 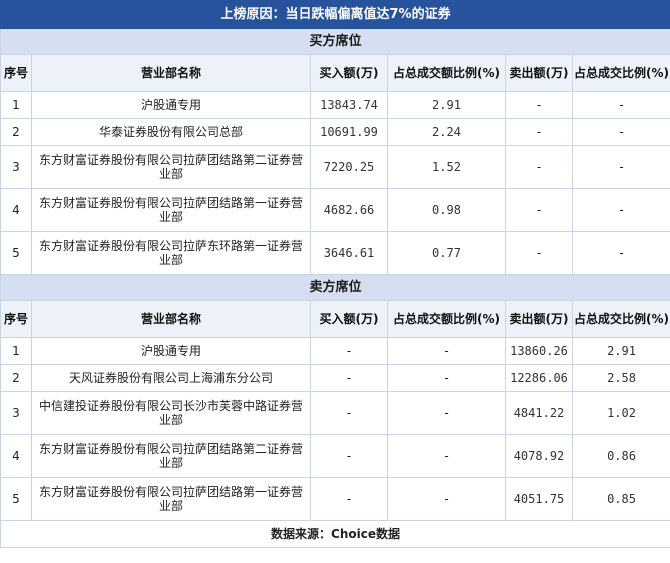 I want to click on cell-name: 华泰证券股份有限公司总部, so click(x=171, y=132).